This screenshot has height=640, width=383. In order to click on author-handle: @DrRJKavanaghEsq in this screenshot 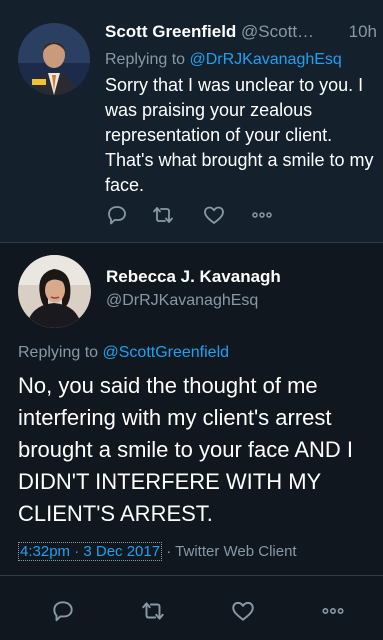, I will do `click(182, 301)`.